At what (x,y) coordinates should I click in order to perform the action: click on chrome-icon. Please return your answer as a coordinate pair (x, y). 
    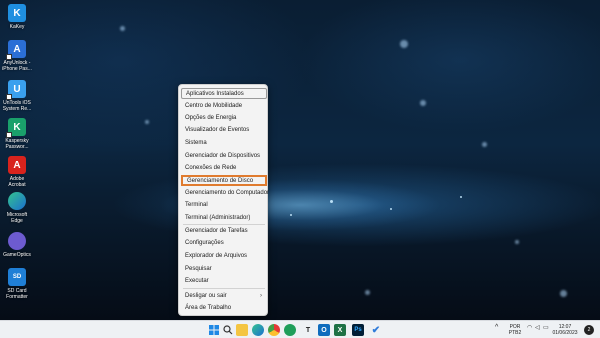
    Looking at the image, I should click on (274, 330).